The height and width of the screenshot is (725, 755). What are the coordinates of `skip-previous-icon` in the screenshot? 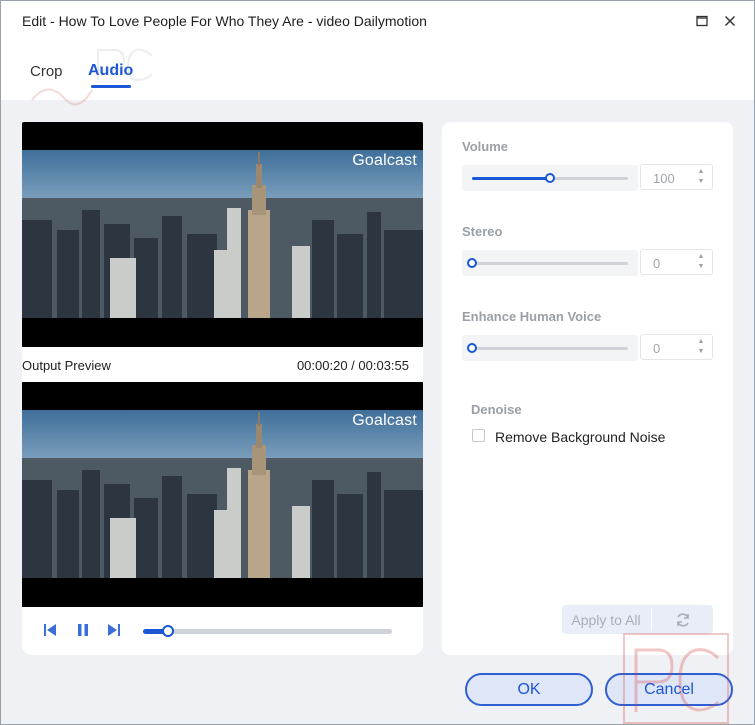 It's located at (50, 630).